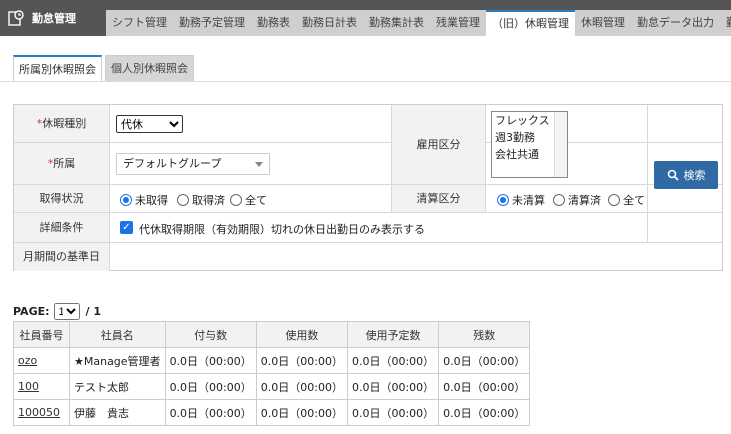 The height and width of the screenshot is (434, 731). What do you see at coordinates (117, 360) in the screenshot?
I see `employee-name-cell: ★Manage管理者` at bounding box center [117, 360].